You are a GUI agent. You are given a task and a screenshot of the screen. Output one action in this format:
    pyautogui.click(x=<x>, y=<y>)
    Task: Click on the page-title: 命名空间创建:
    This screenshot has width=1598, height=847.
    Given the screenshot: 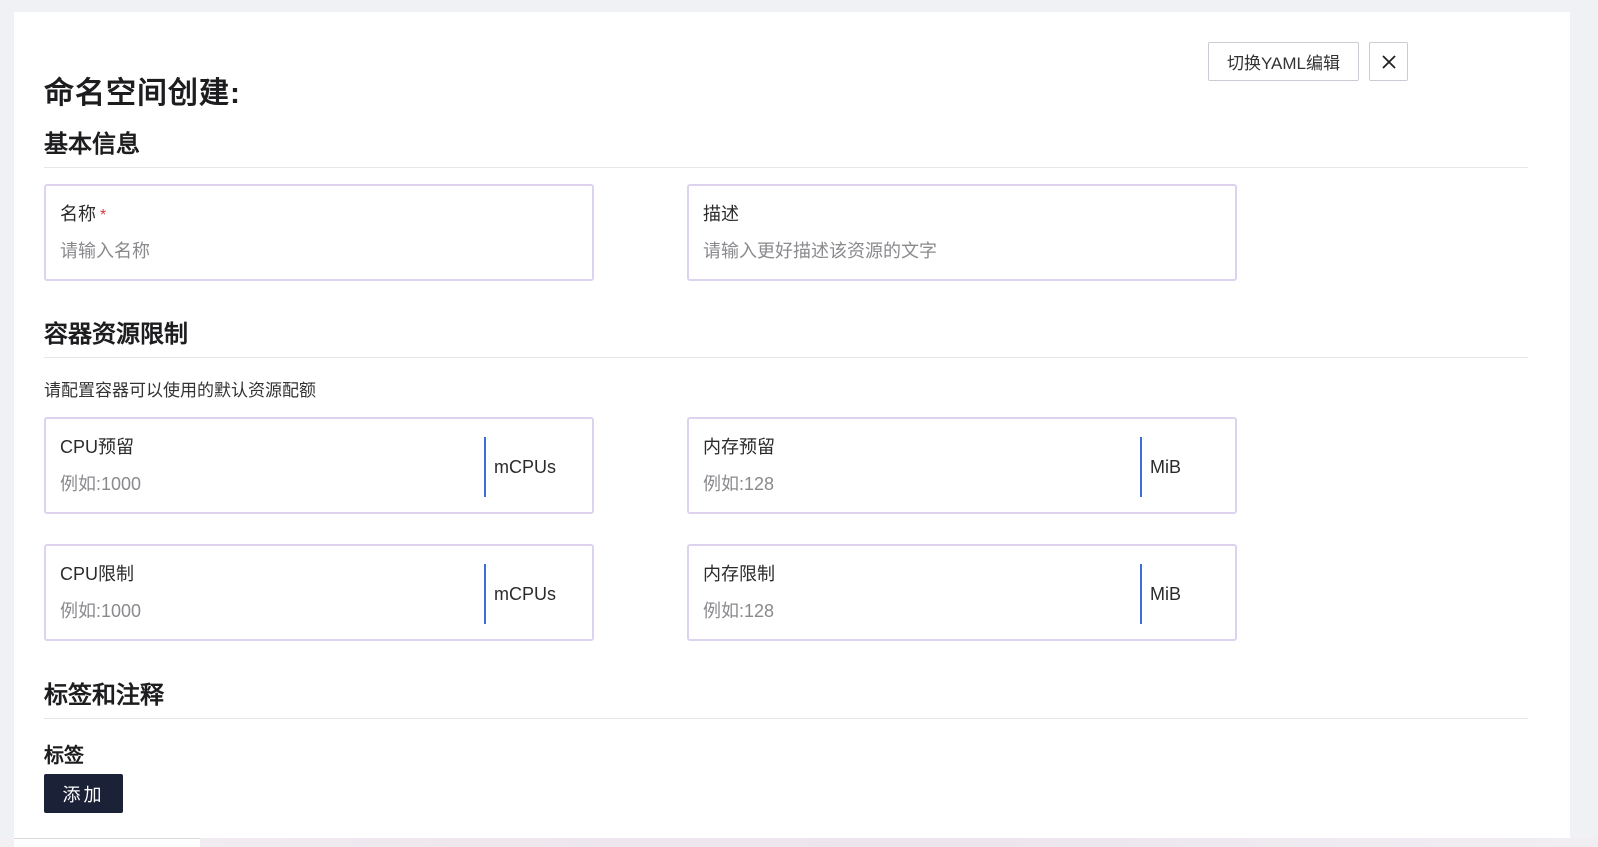 What is the action you would take?
    pyautogui.click(x=142, y=93)
    